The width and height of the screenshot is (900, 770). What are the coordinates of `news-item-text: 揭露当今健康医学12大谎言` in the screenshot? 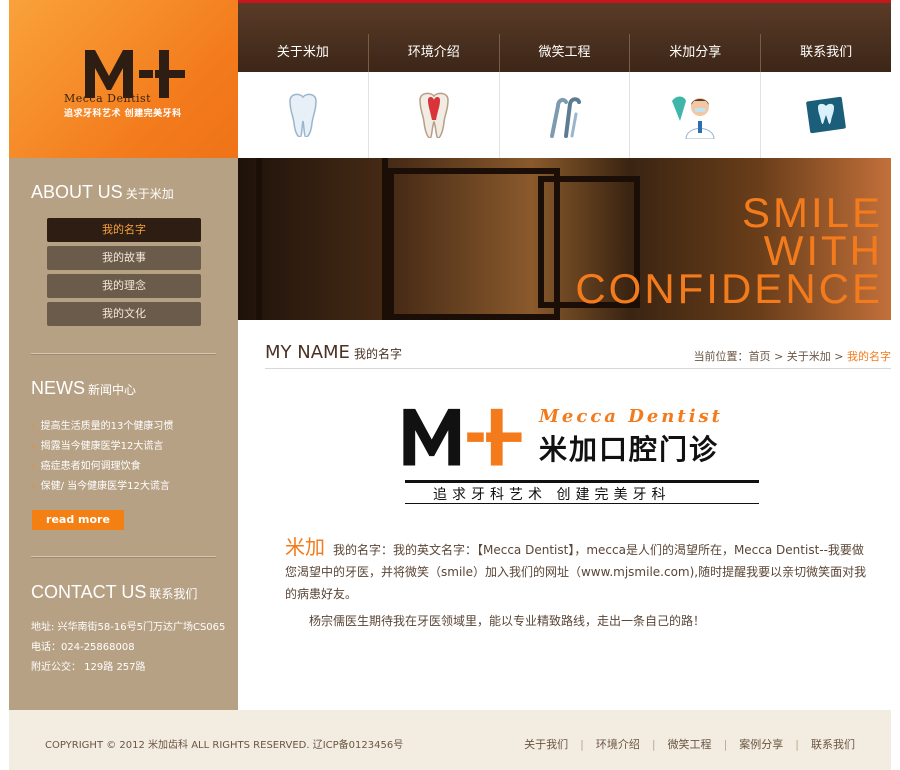 It's located at (102, 446).